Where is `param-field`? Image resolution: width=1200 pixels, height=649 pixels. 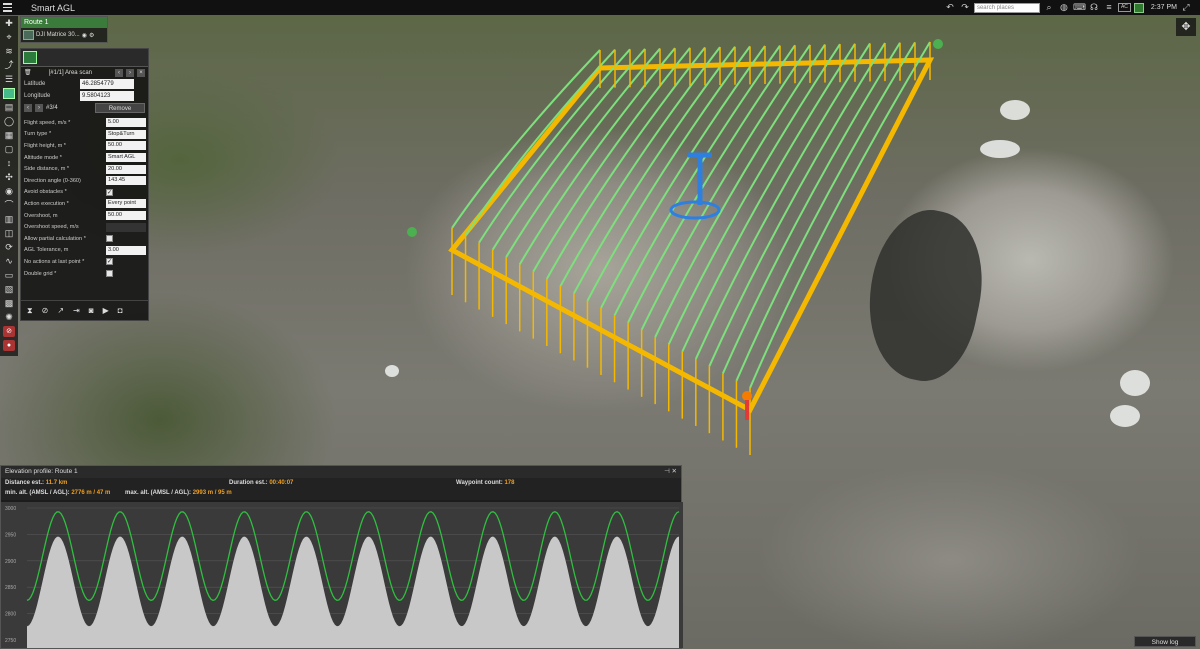 param-field is located at coordinates (126, 227).